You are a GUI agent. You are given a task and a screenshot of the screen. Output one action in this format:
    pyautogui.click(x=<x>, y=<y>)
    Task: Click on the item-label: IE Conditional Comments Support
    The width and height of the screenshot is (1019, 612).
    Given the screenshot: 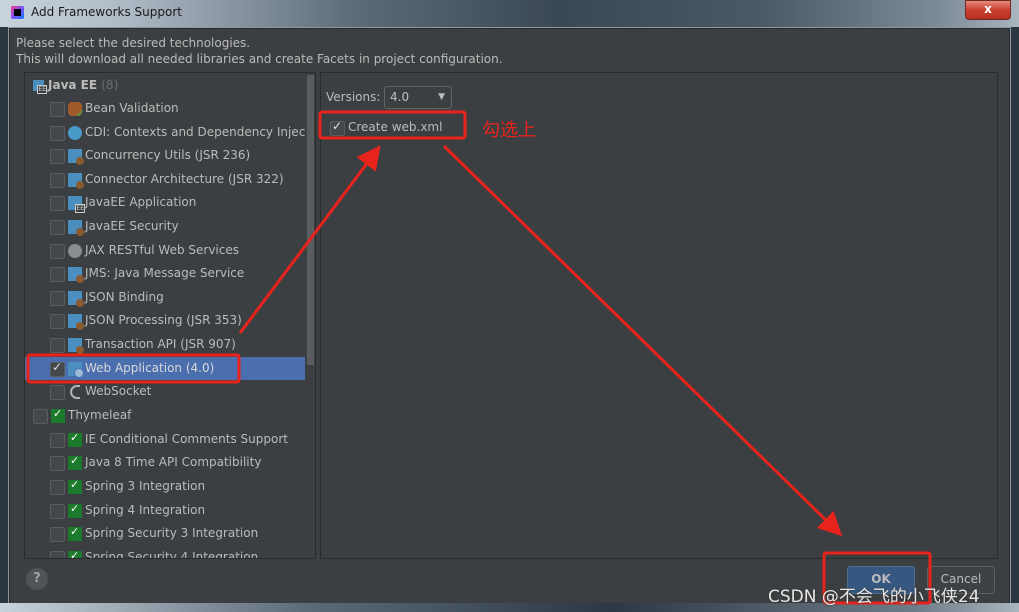 What is the action you would take?
    pyautogui.click(x=186, y=439)
    